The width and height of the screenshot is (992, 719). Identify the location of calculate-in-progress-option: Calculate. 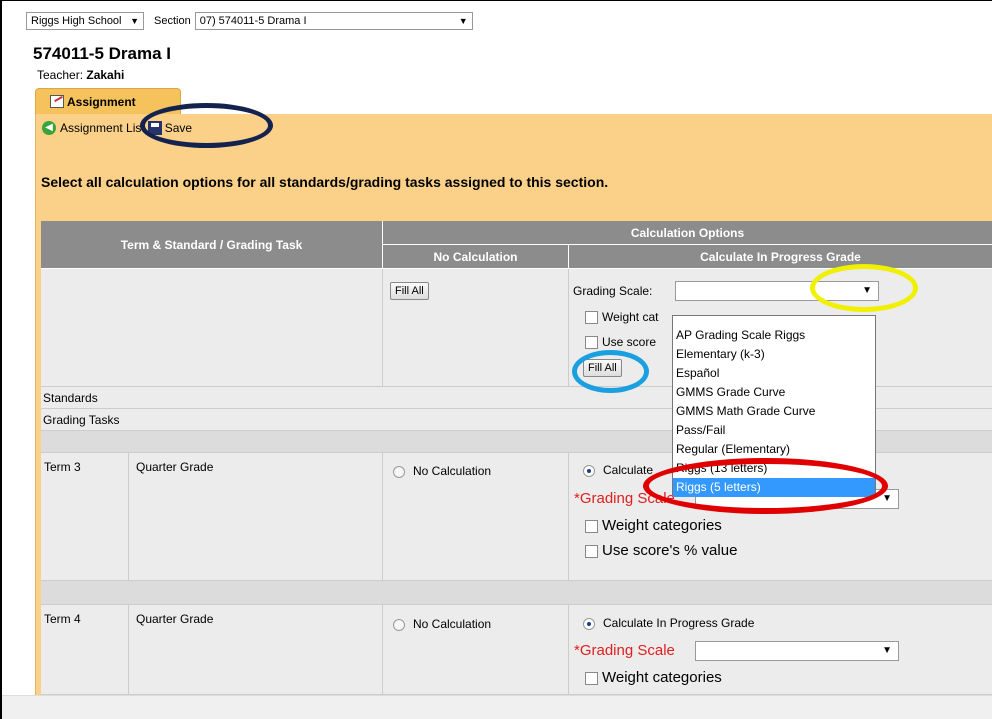
(618, 470).